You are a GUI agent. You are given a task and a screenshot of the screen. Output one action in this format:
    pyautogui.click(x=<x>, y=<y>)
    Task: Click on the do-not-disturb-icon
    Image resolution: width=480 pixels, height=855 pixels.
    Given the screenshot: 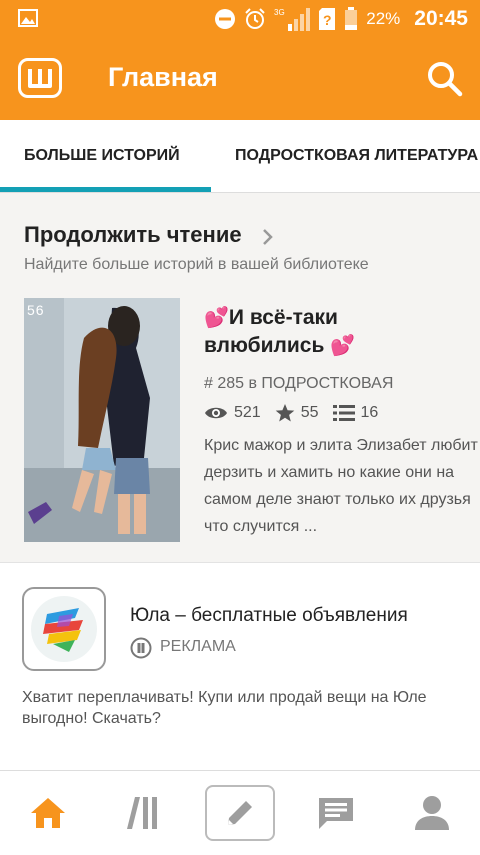 What is the action you would take?
    pyautogui.click(x=225, y=19)
    